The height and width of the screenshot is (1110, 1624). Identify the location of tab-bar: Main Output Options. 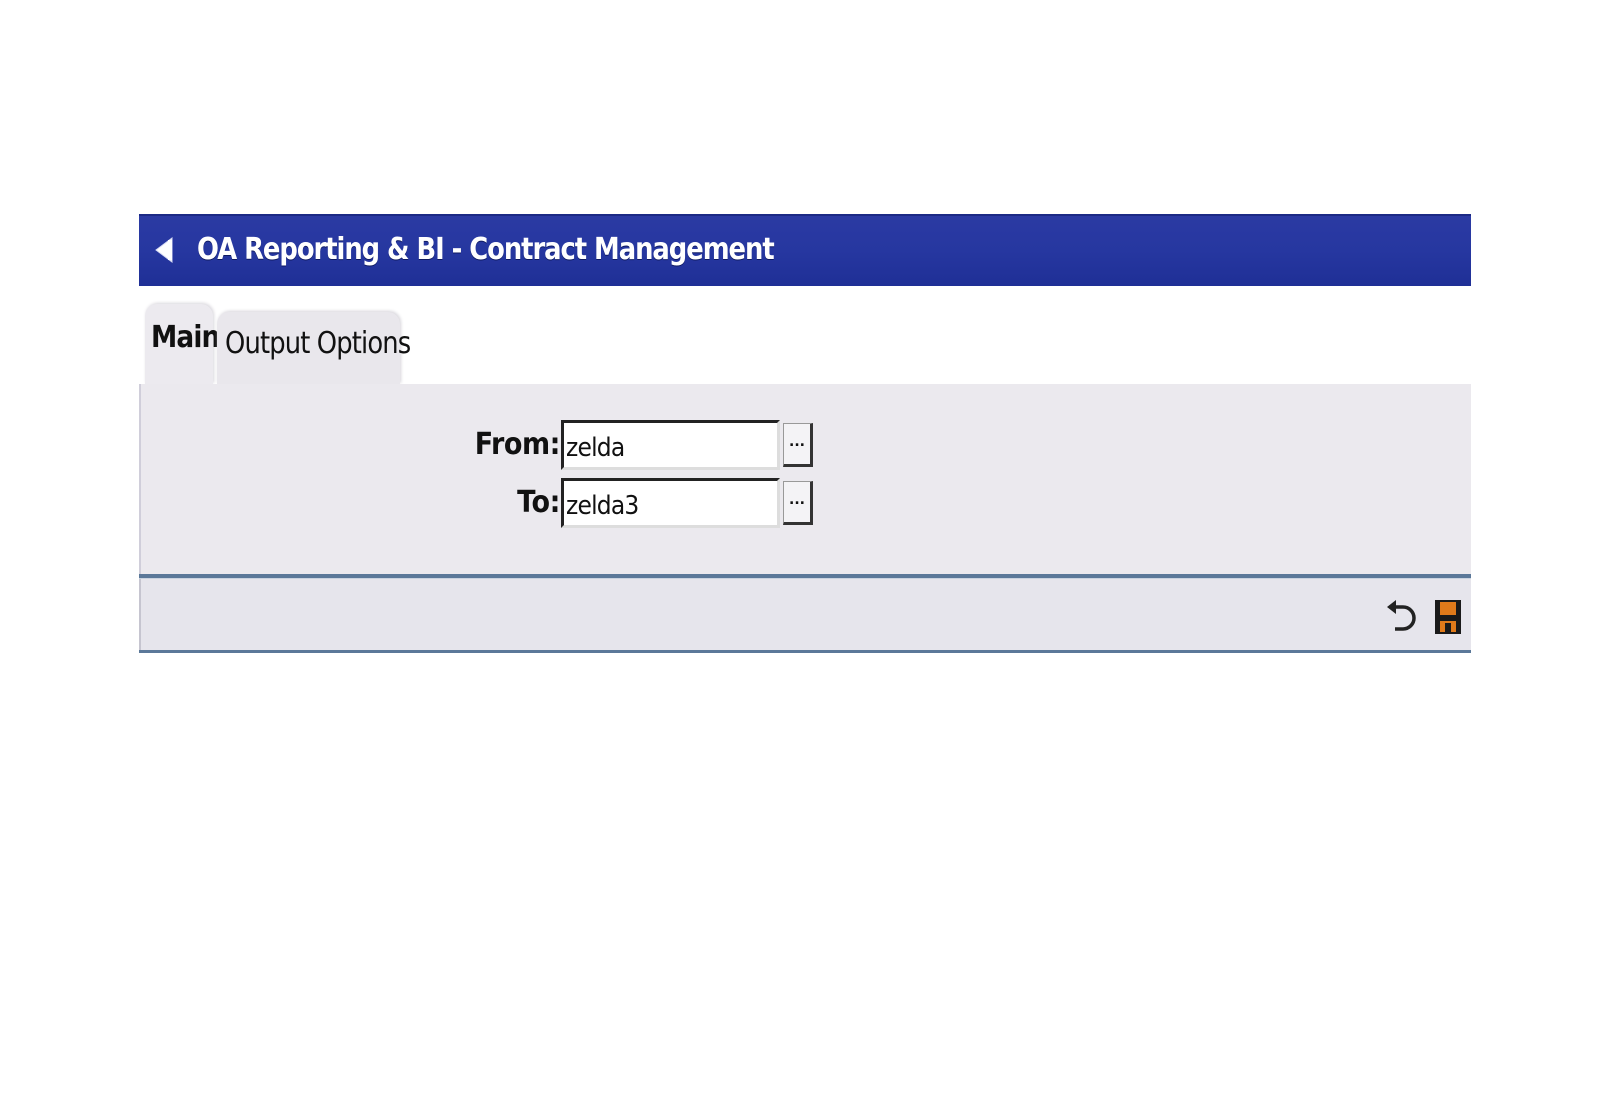
(805, 344).